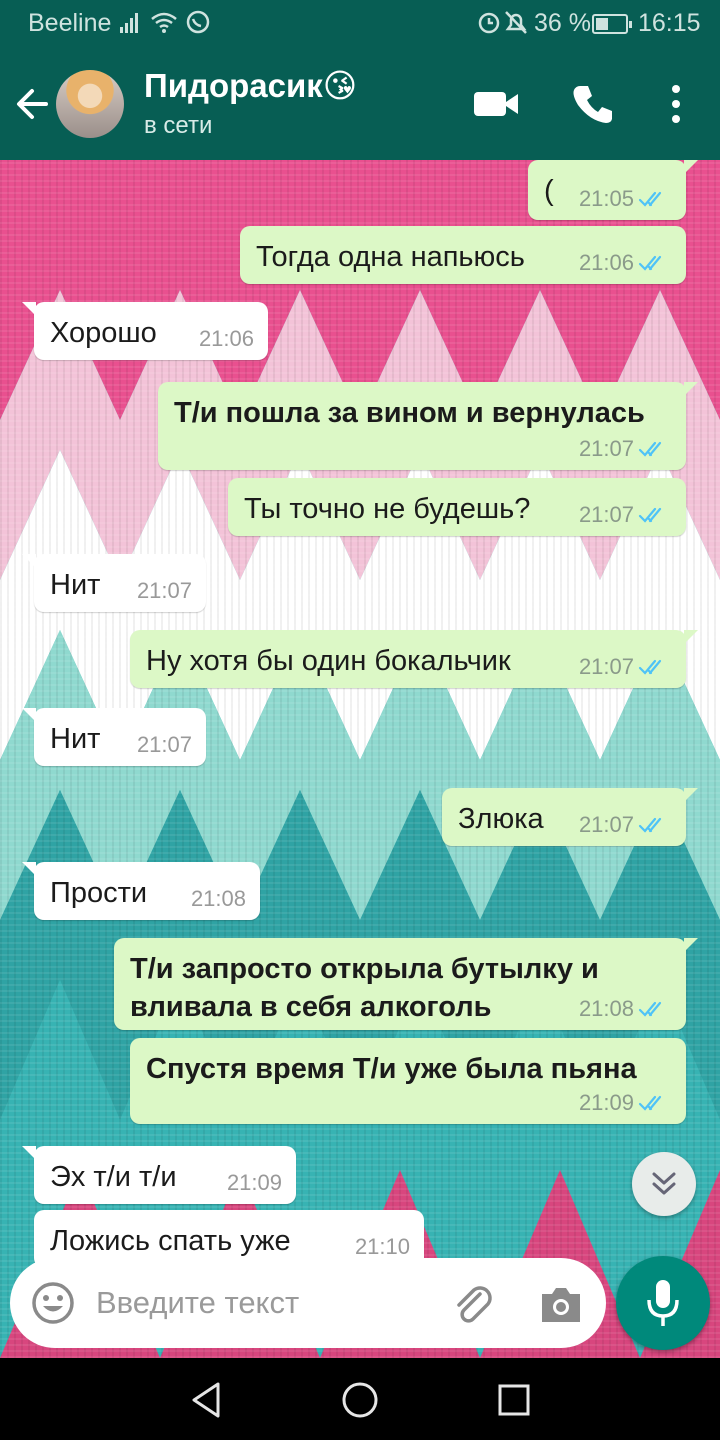 This screenshot has height=1440, width=720. What do you see at coordinates (592, 104) in the screenshot?
I see `phone-call-icon` at bounding box center [592, 104].